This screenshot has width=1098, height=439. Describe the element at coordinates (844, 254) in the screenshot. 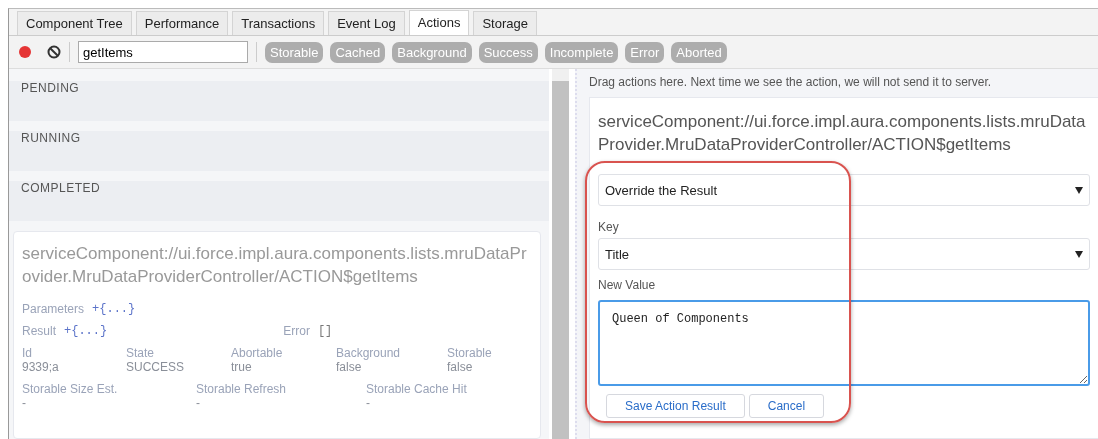

I see `dropdown: Title` at that location.